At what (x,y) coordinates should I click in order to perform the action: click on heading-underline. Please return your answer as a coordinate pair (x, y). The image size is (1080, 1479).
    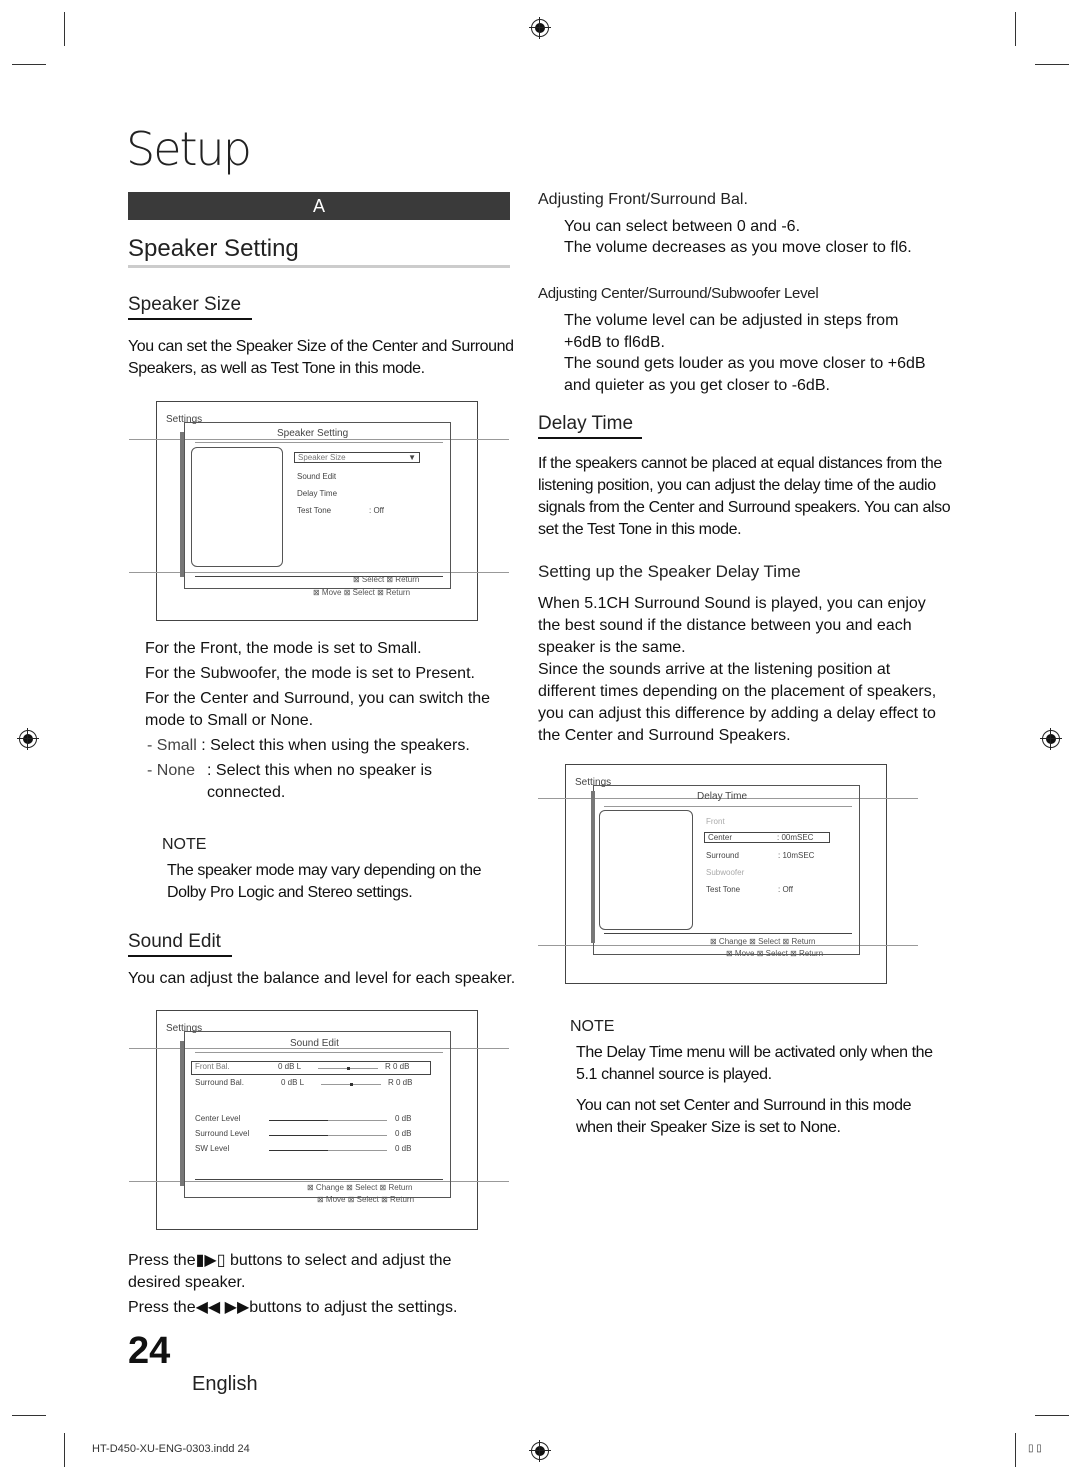
    Looking at the image, I should click on (590, 438).